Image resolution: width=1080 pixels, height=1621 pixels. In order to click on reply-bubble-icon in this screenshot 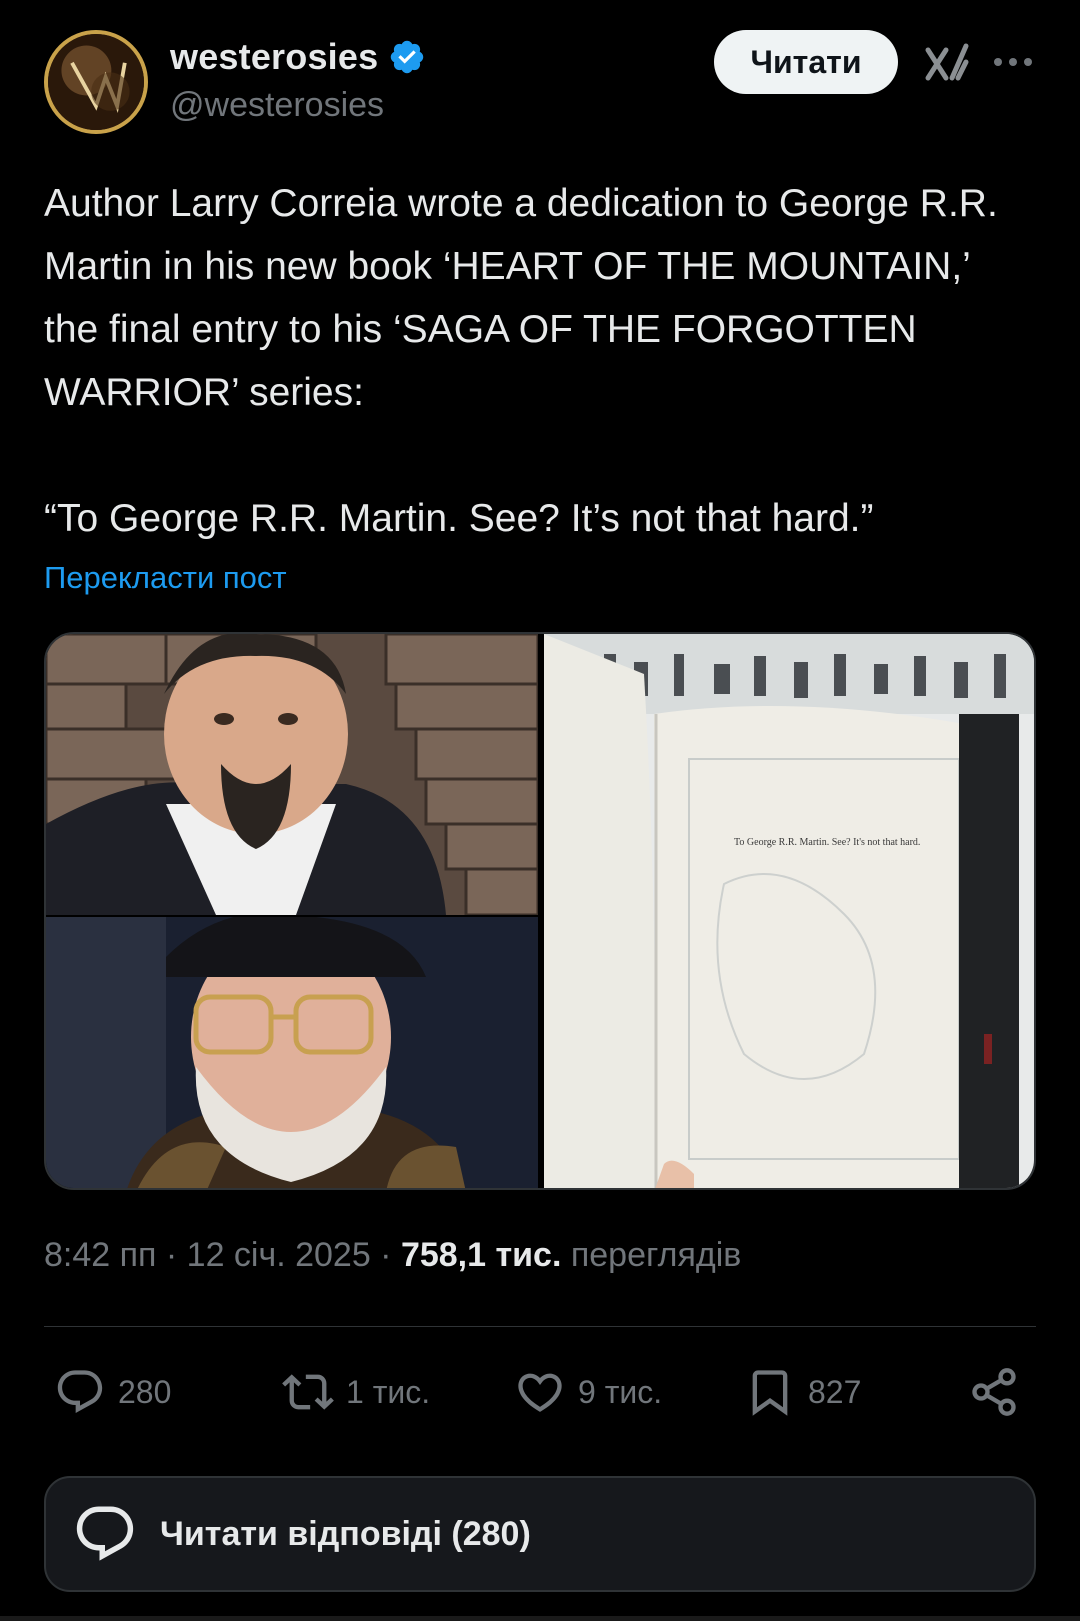, I will do `click(105, 1533)`.